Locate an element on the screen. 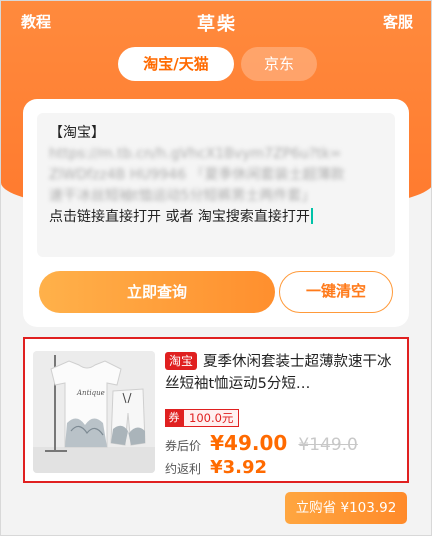 This screenshot has width=432, height=536. clear-button: 一键清空 is located at coordinates (336, 292).